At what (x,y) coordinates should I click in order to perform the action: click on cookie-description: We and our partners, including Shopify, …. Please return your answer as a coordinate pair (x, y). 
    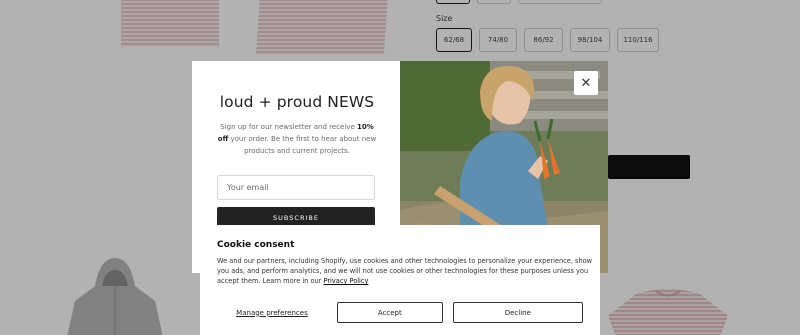
    Looking at the image, I should click on (405, 271).